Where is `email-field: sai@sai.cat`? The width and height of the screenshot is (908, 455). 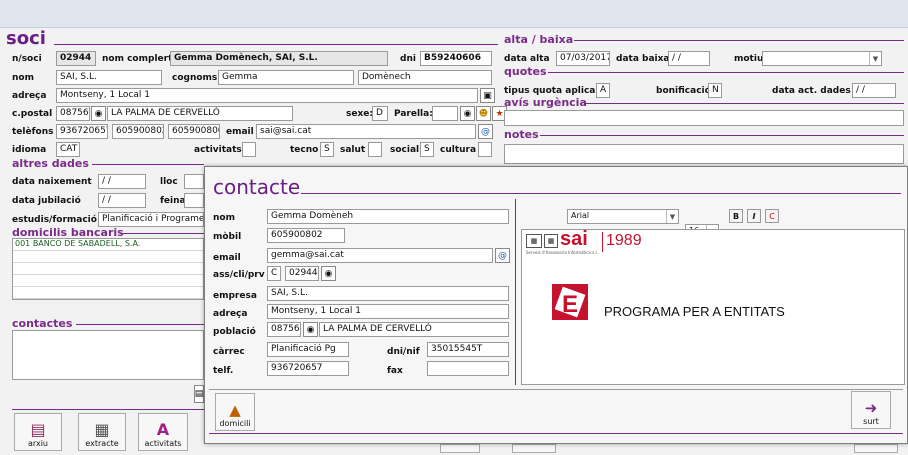 email-field: sai@sai.cat is located at coordinates (366, 131).